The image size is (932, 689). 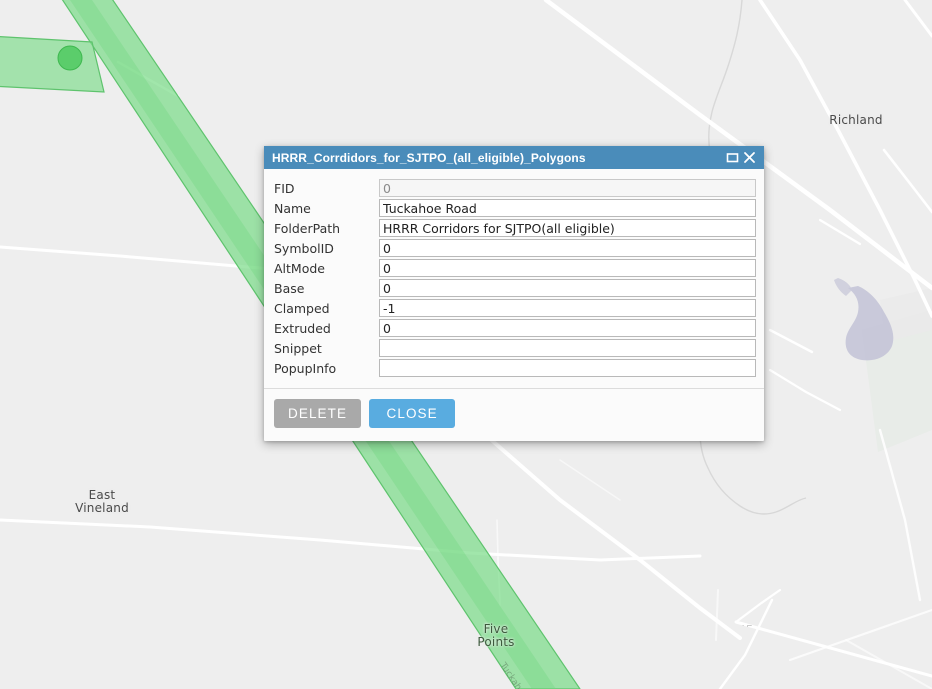 I want to click on attribute-label: Extruded, so click(x=302, y=328).